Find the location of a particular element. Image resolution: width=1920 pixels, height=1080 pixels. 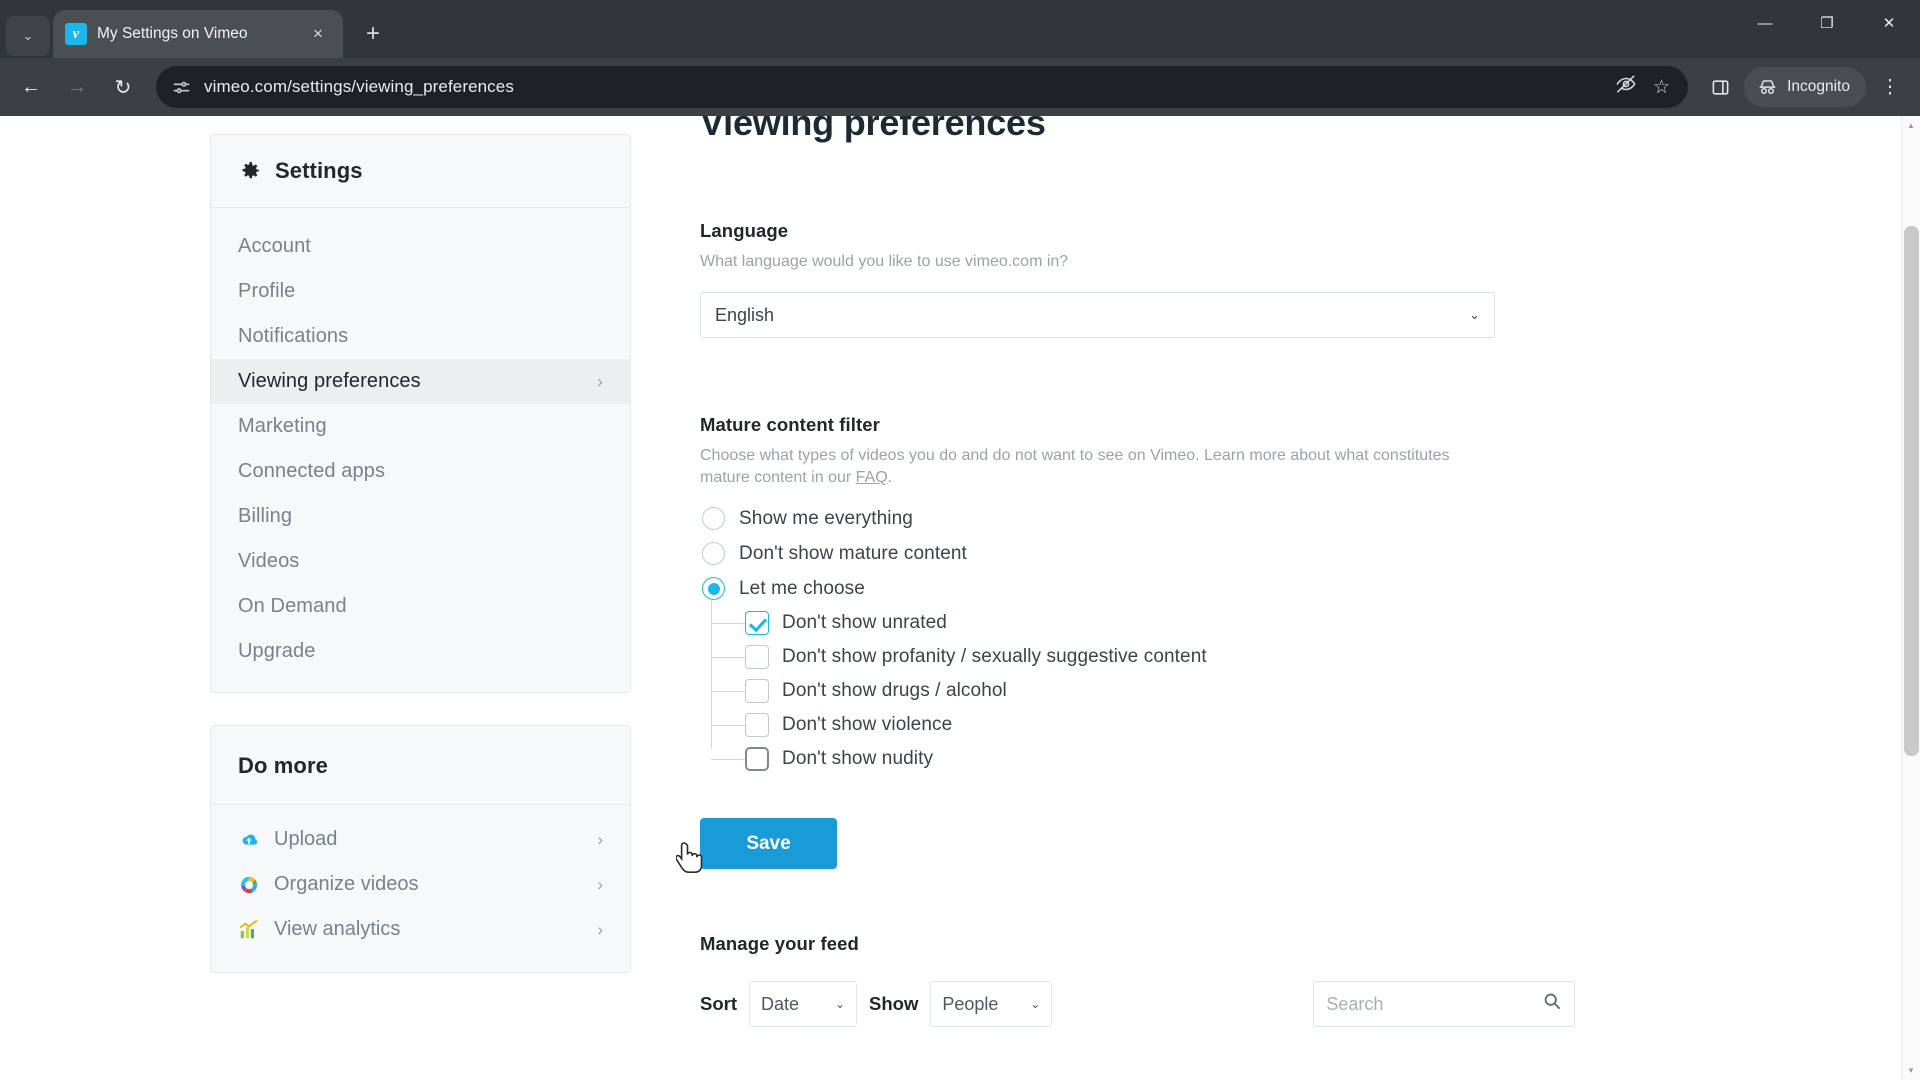

sidebar-item-viewing-preferences: Viewing preferences › is located at coordinates (420, 381).